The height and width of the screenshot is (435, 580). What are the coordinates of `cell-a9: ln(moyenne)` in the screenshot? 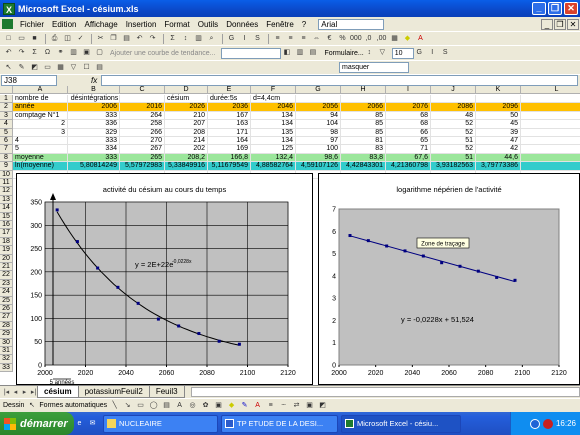 It's located at (40, 166).